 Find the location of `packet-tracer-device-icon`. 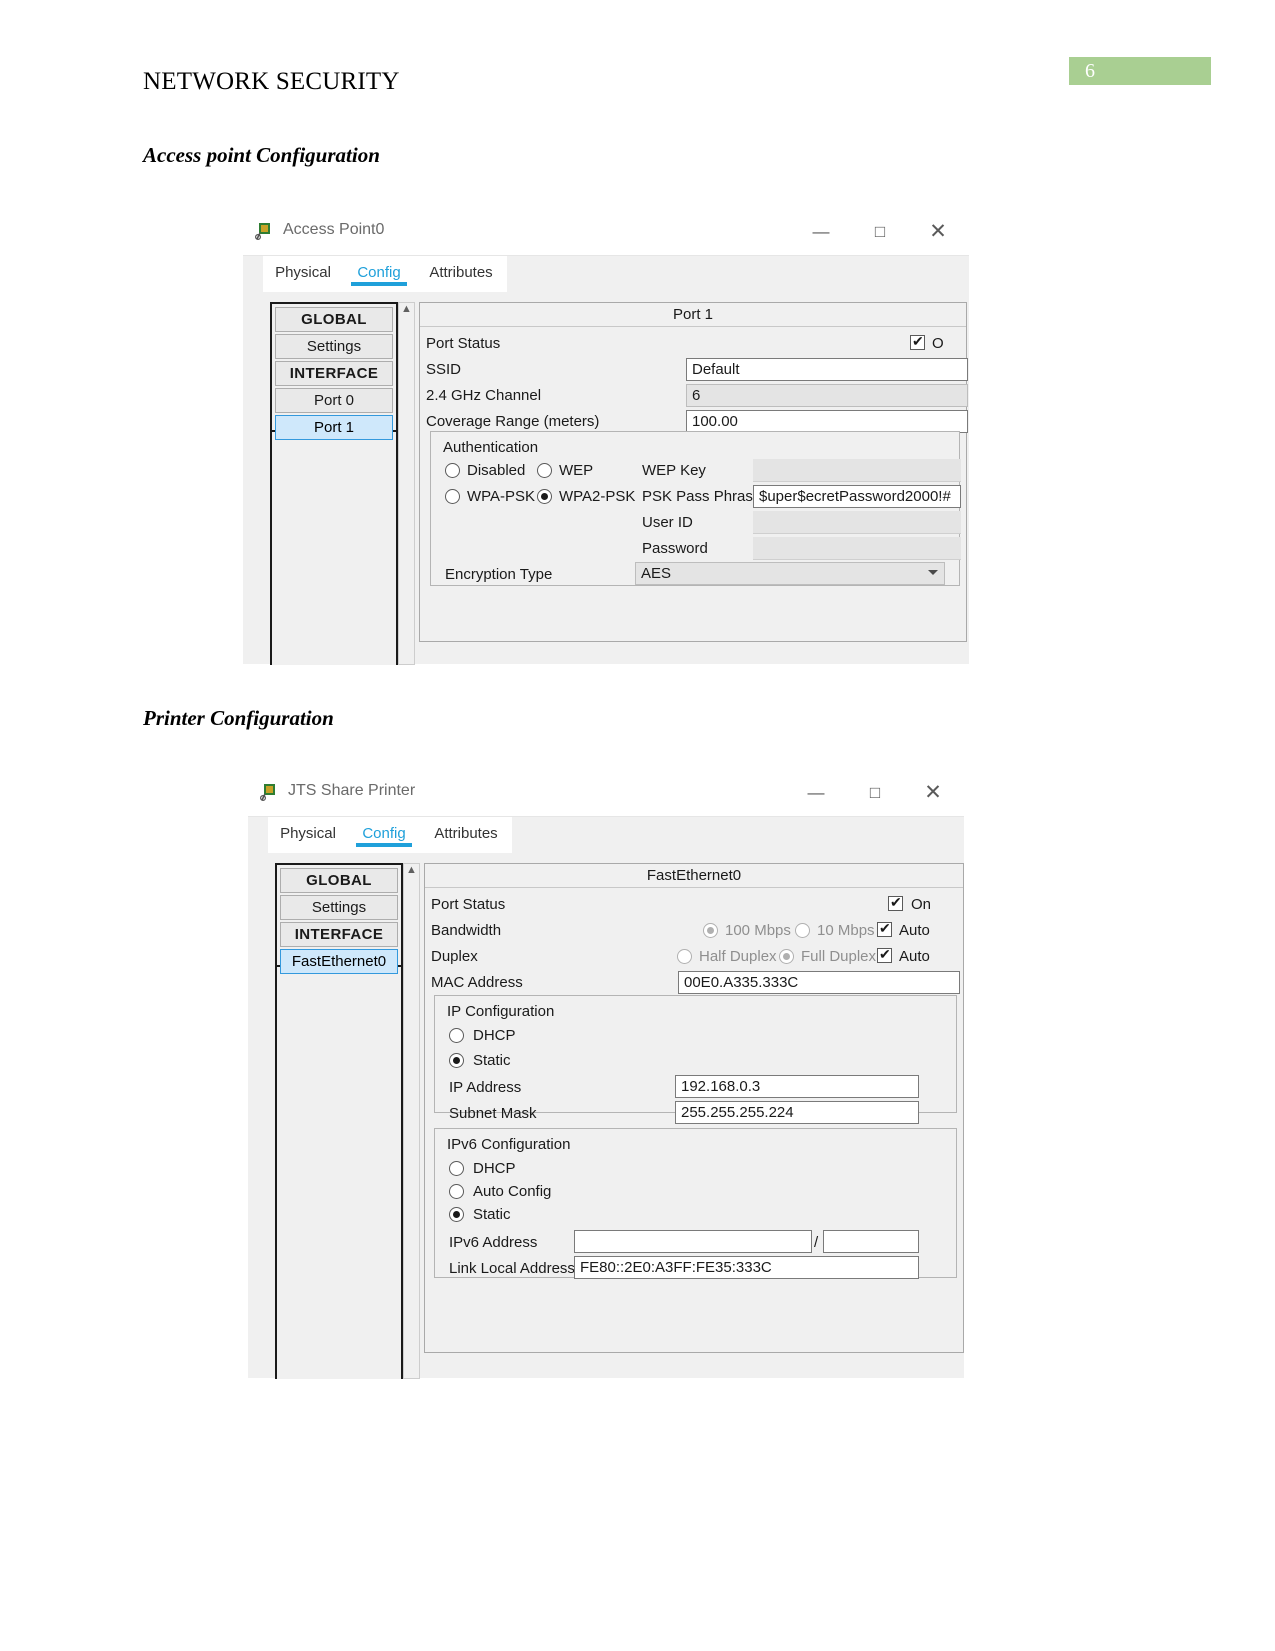

packet-tracer-device-icon is located at coordinates (262, 231).